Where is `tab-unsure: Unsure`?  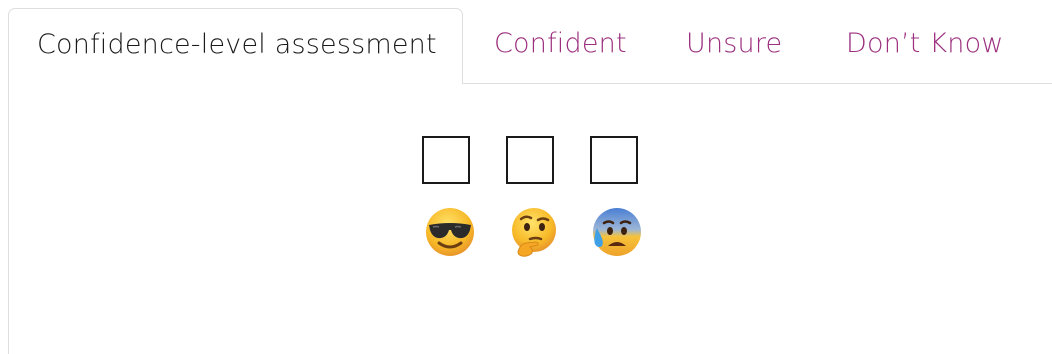 tab-unsure: Unsure is located at coordinates (734, 46).